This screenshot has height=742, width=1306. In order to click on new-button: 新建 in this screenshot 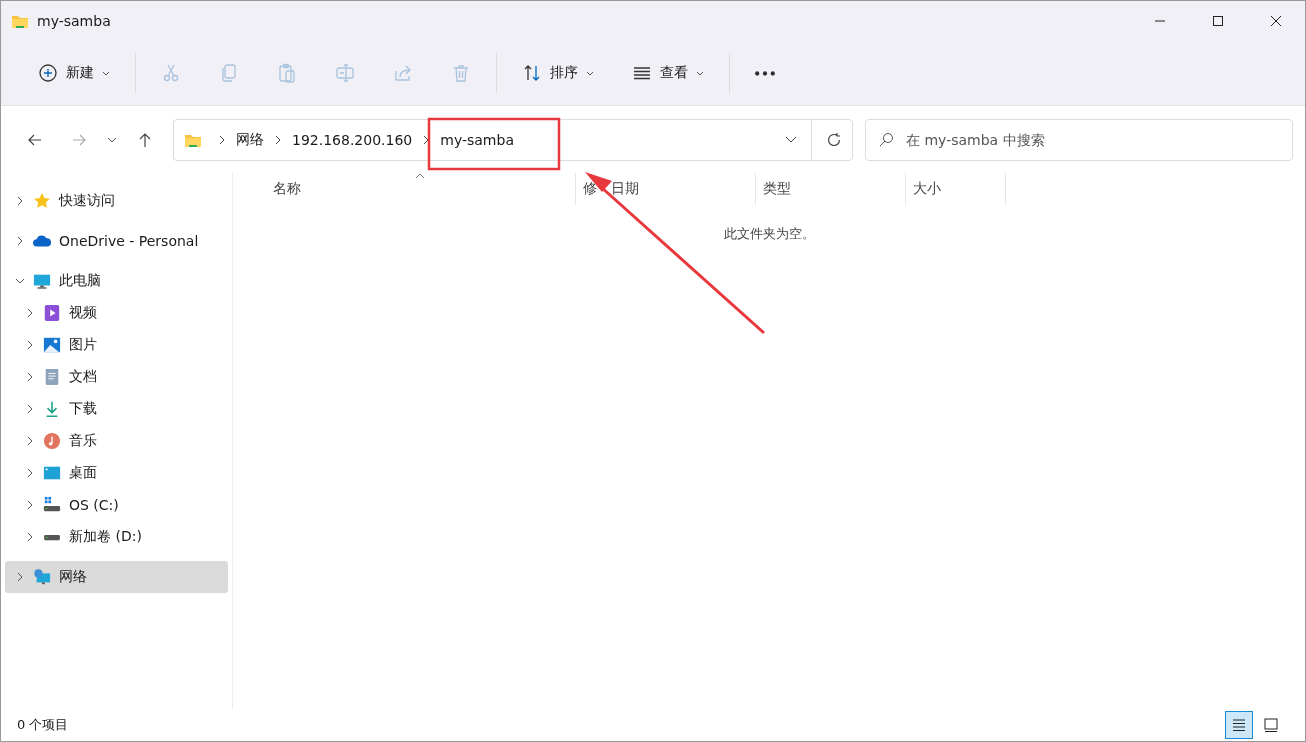, I will do `click(74, 73)`.